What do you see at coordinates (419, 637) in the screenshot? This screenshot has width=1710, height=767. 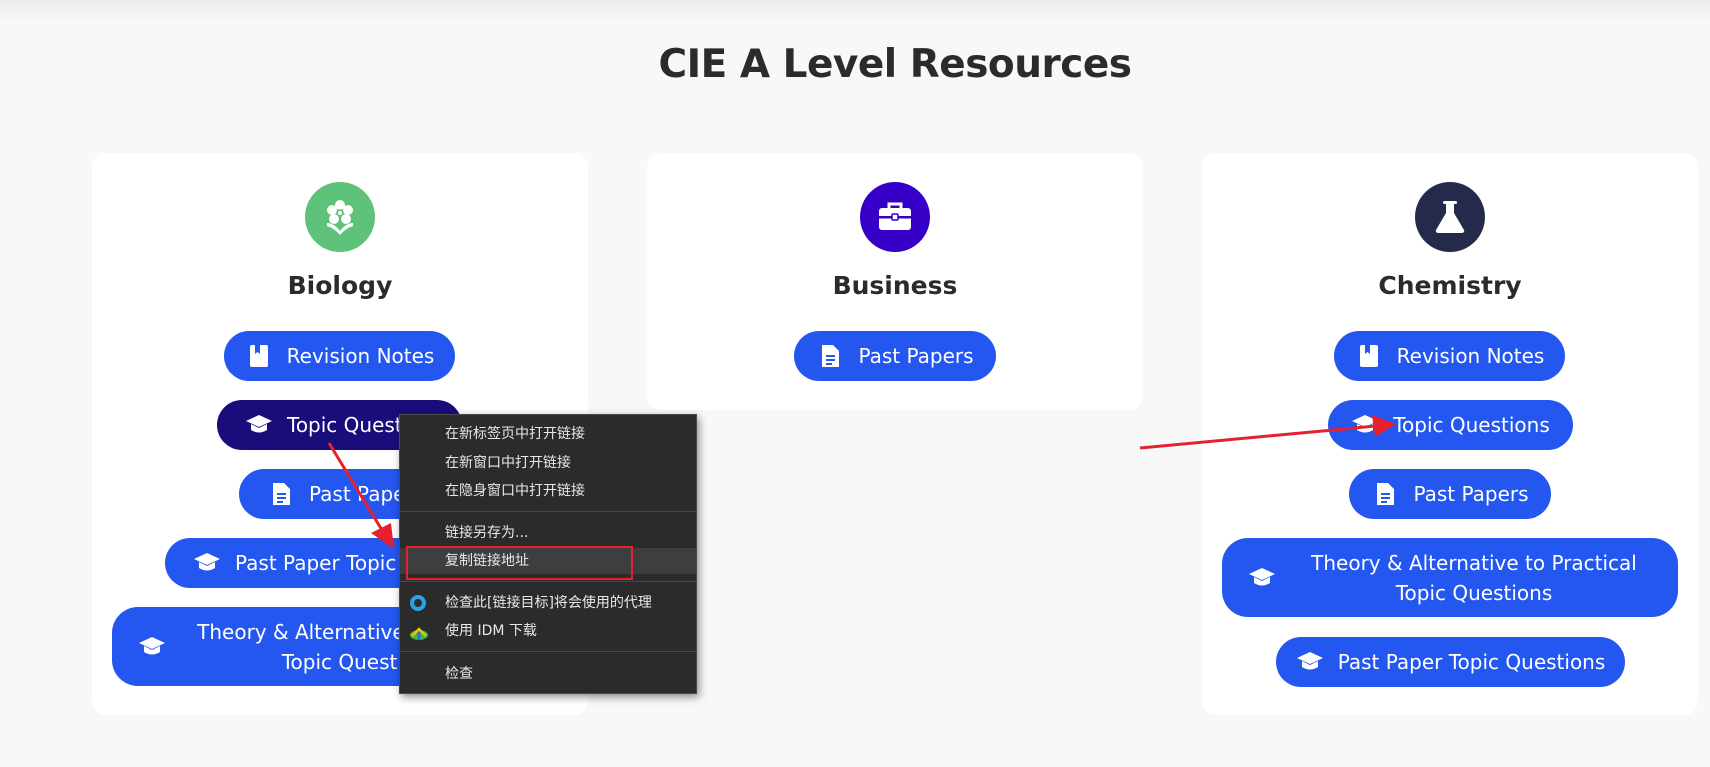 I see `idm-icon` at bounding box center [419, 637].